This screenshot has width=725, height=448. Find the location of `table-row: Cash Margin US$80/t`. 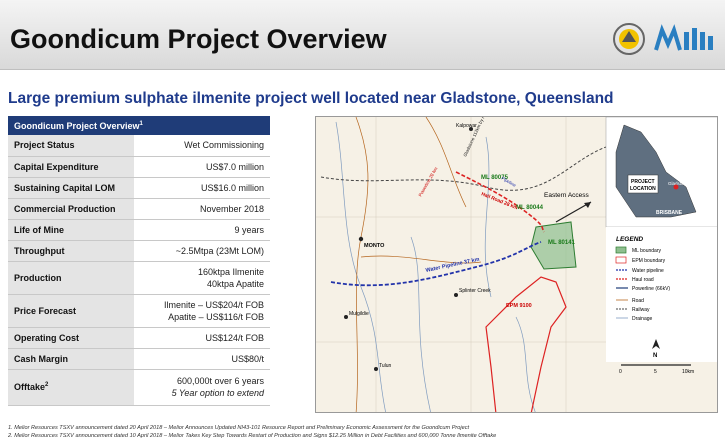

table-row: Cash Margin US$80/t is located at coordinates (139, 359).